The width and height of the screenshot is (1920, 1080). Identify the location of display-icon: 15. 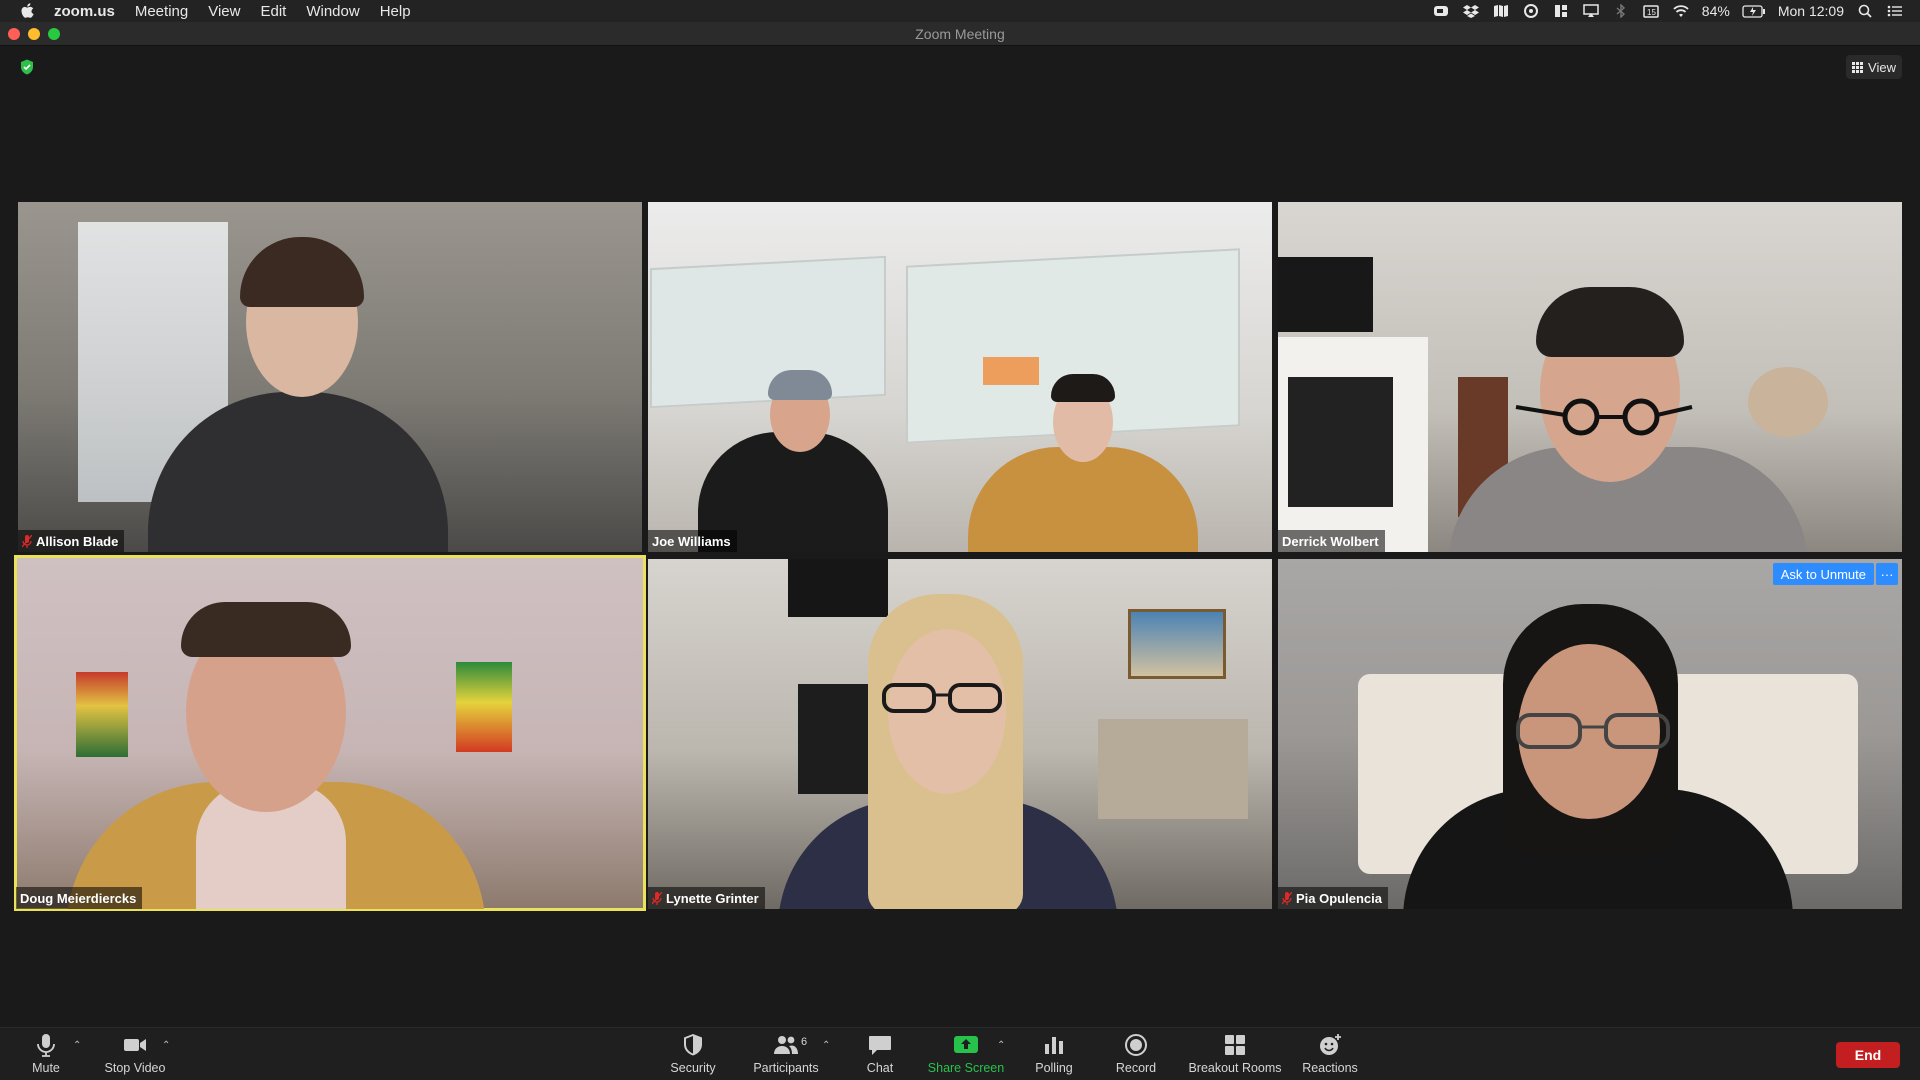
(1651, 11).